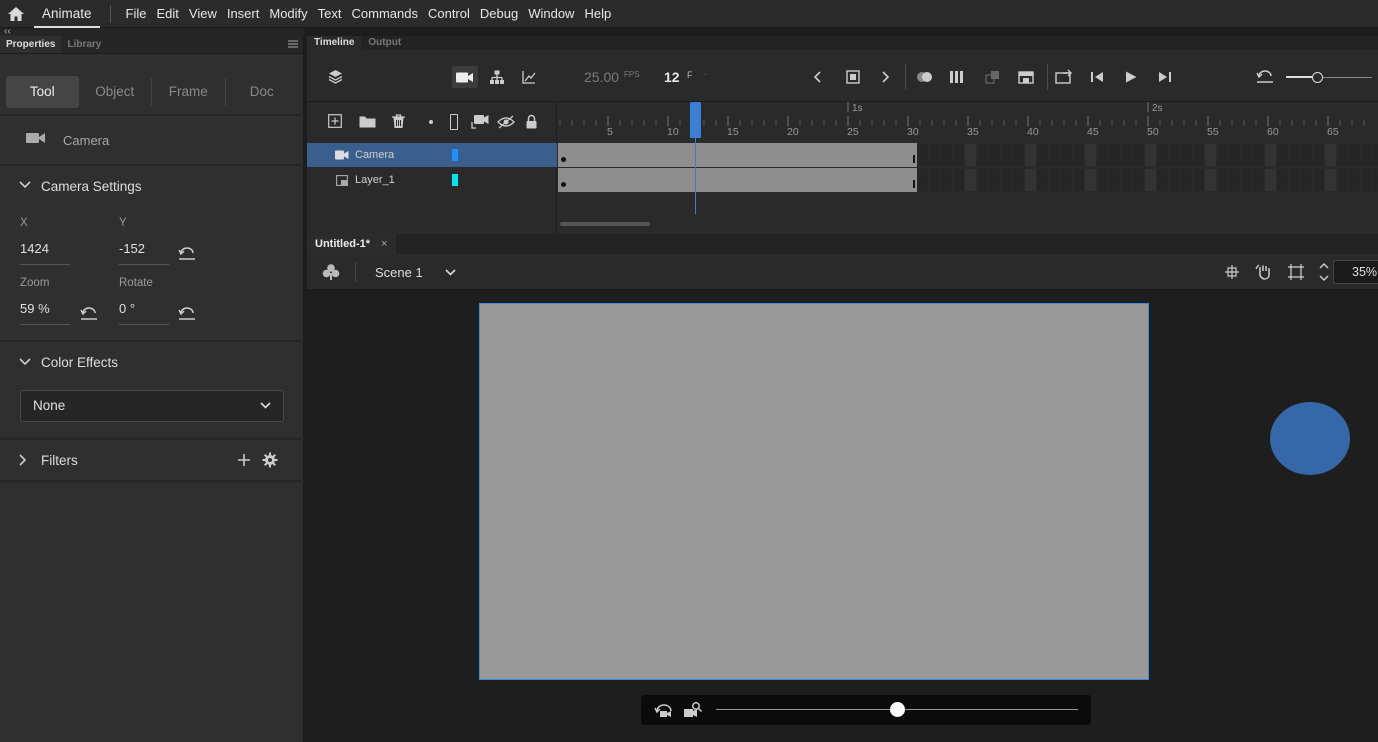 This screenshot has width=1378, height=742. Describe the element at coordinates (531, 121) in the screenshot. I see `lock-layers-icon` at that location.